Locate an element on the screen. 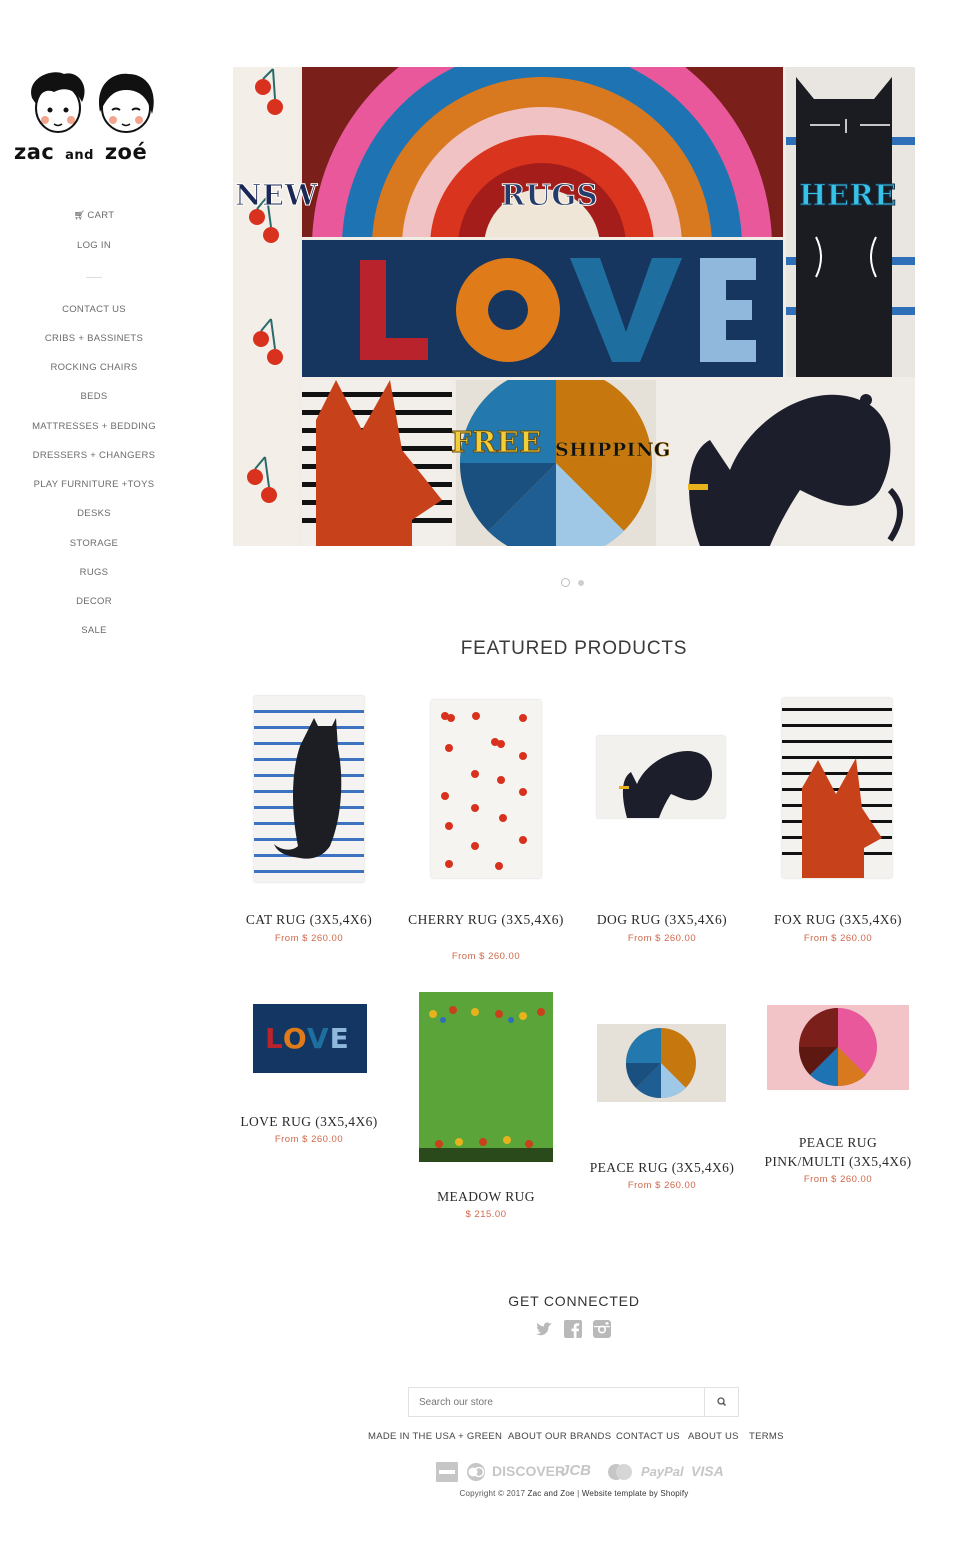  featured-products-title: FEATURED PRODUCTS is located at coordinates (574, 648).